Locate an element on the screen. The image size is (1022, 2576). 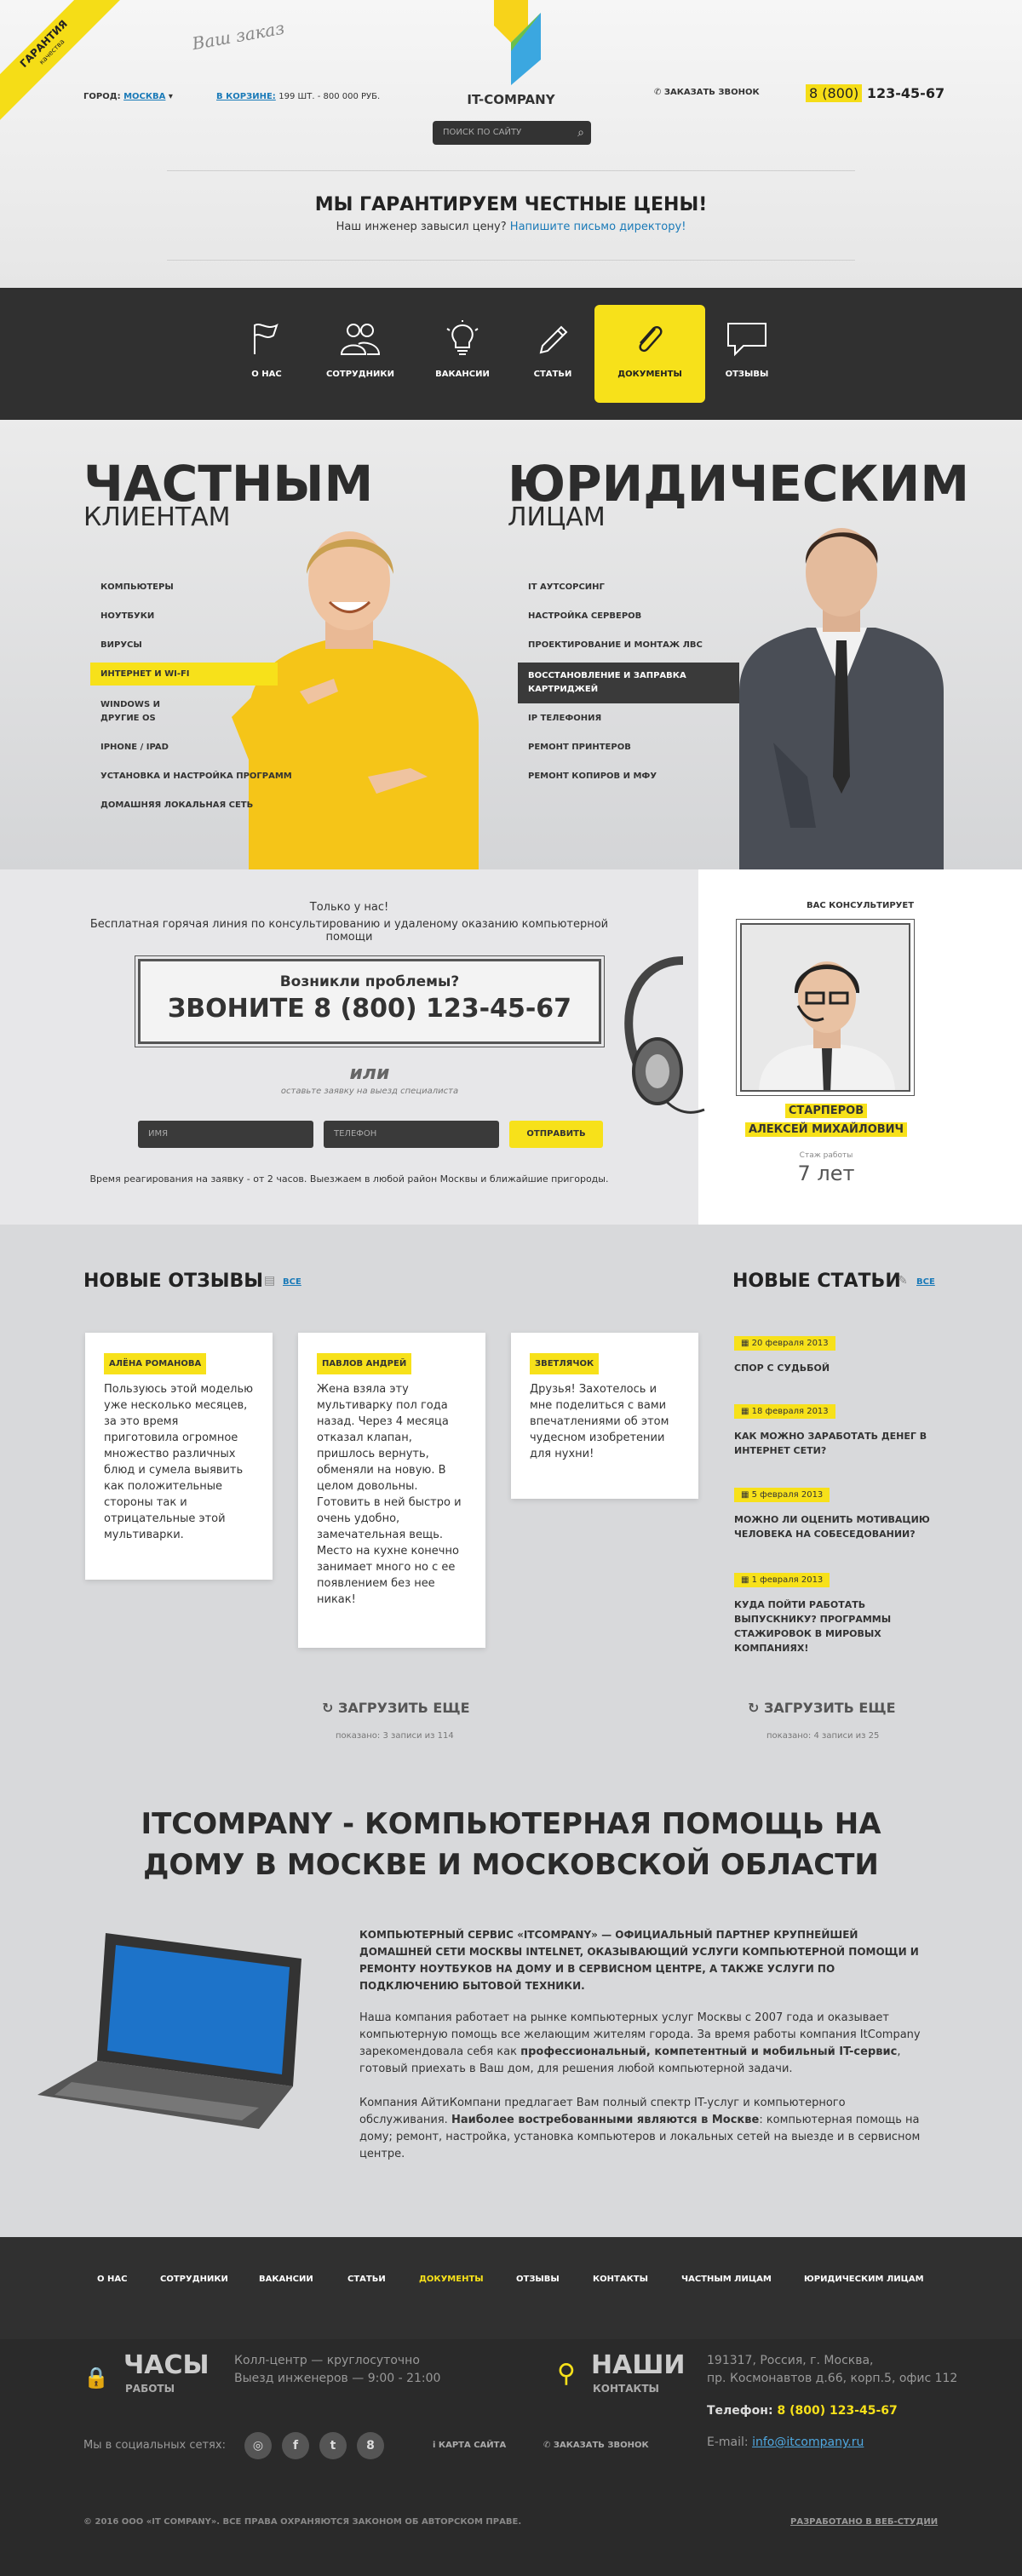
phone-input: ТЕЛЕФОН is located at coordinates (411, 1134).